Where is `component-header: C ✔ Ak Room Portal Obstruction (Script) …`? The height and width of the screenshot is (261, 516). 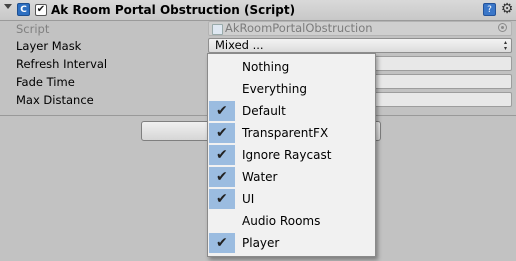 component-header: C ✔ Ak Room Portal Obstruction (Script) … is located at coordinates (258, 10).